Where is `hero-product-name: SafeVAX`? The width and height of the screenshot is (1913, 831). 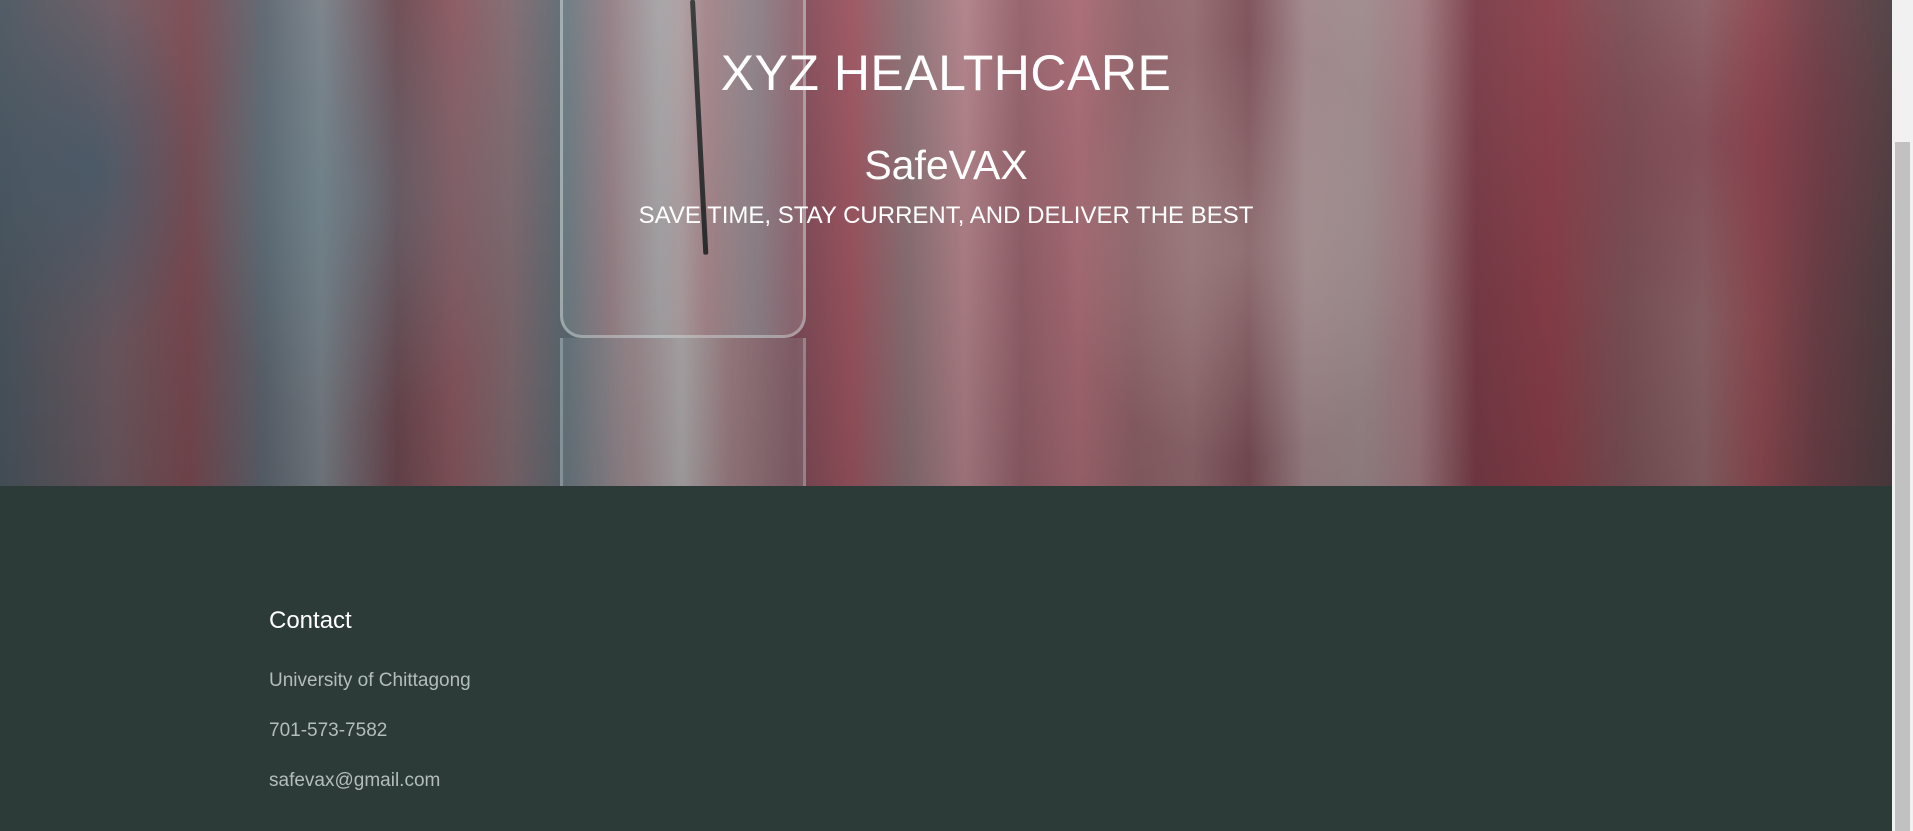 hero-product-name: SafeVAX is located at coordinates (946, 165).